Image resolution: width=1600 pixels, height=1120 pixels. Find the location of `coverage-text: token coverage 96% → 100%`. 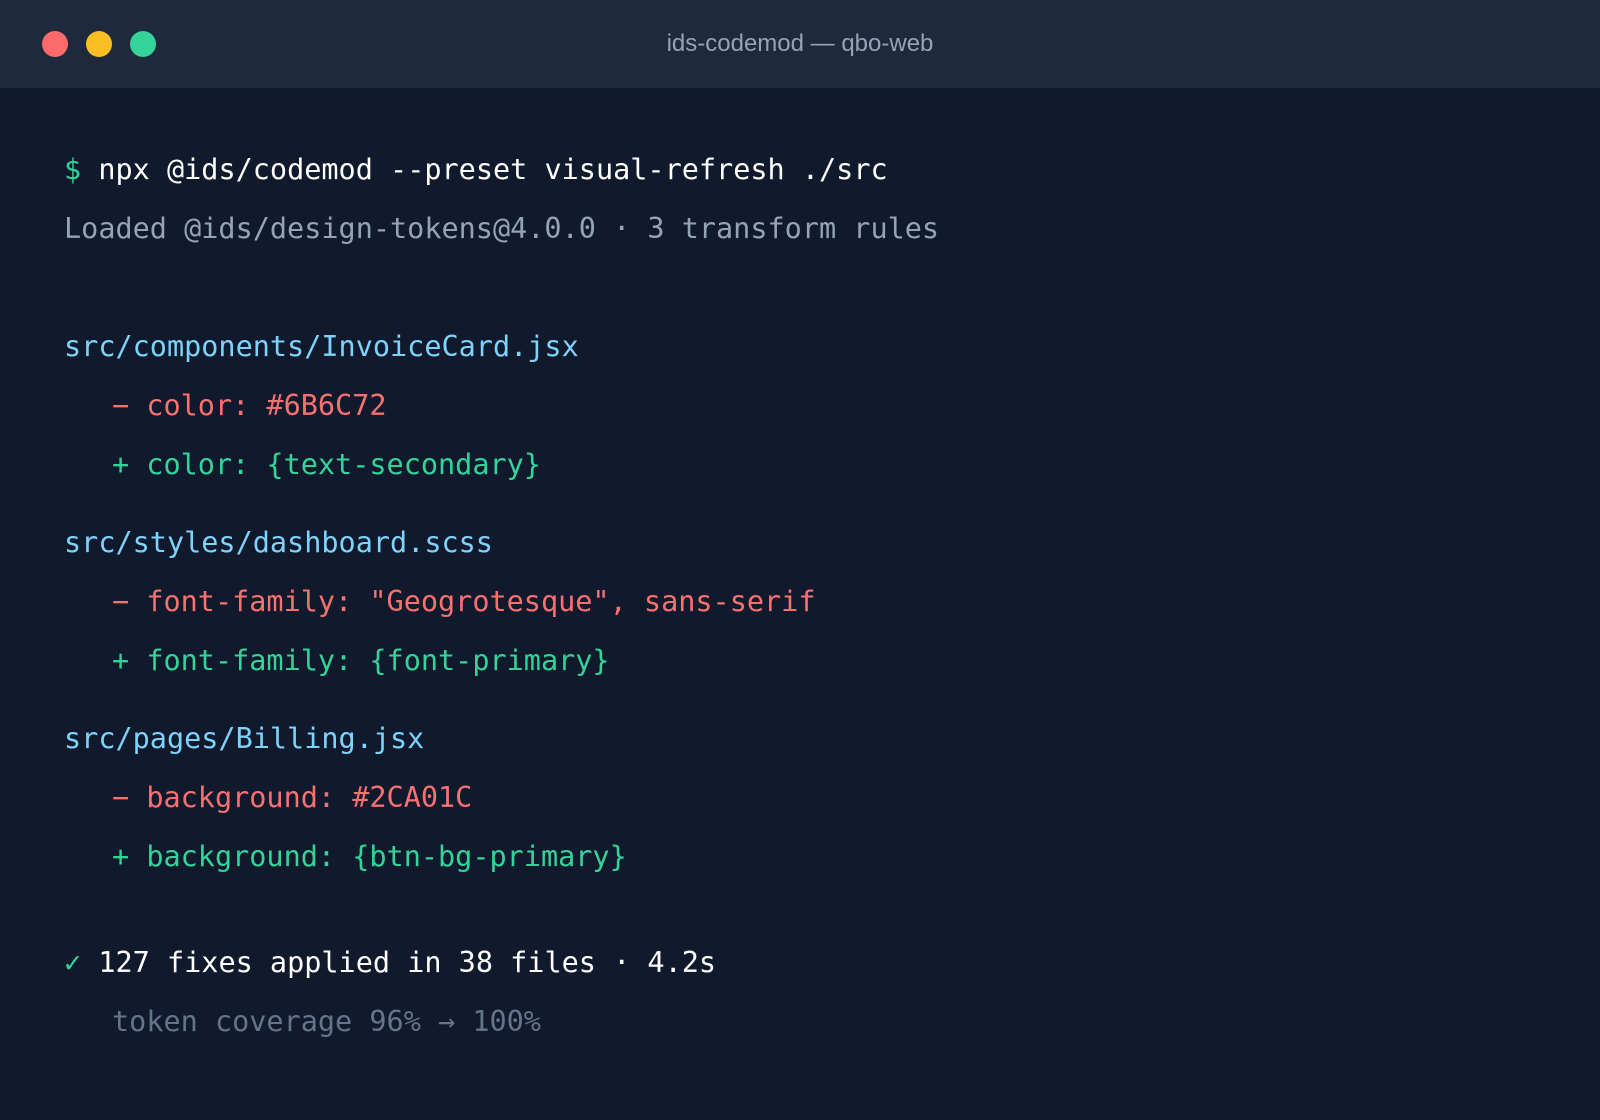

coverage-text: token coverage 96% → 100% is located at coordinates (326, 1021).